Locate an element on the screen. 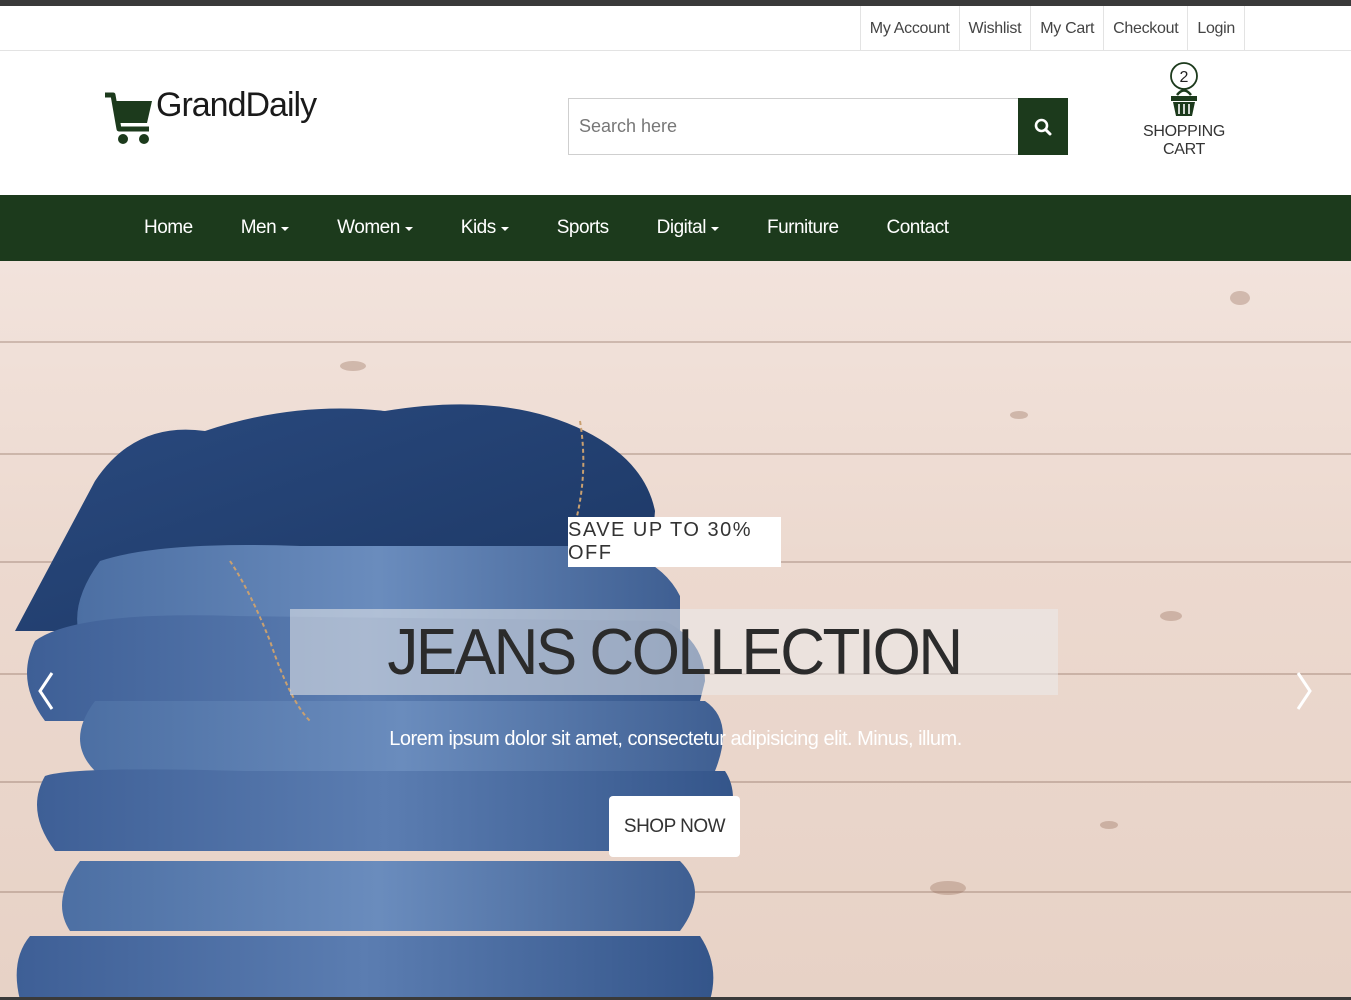 The width and height of the screenshot is (1351, 1000). login-link: Login is located at coordinates (1216, 28).